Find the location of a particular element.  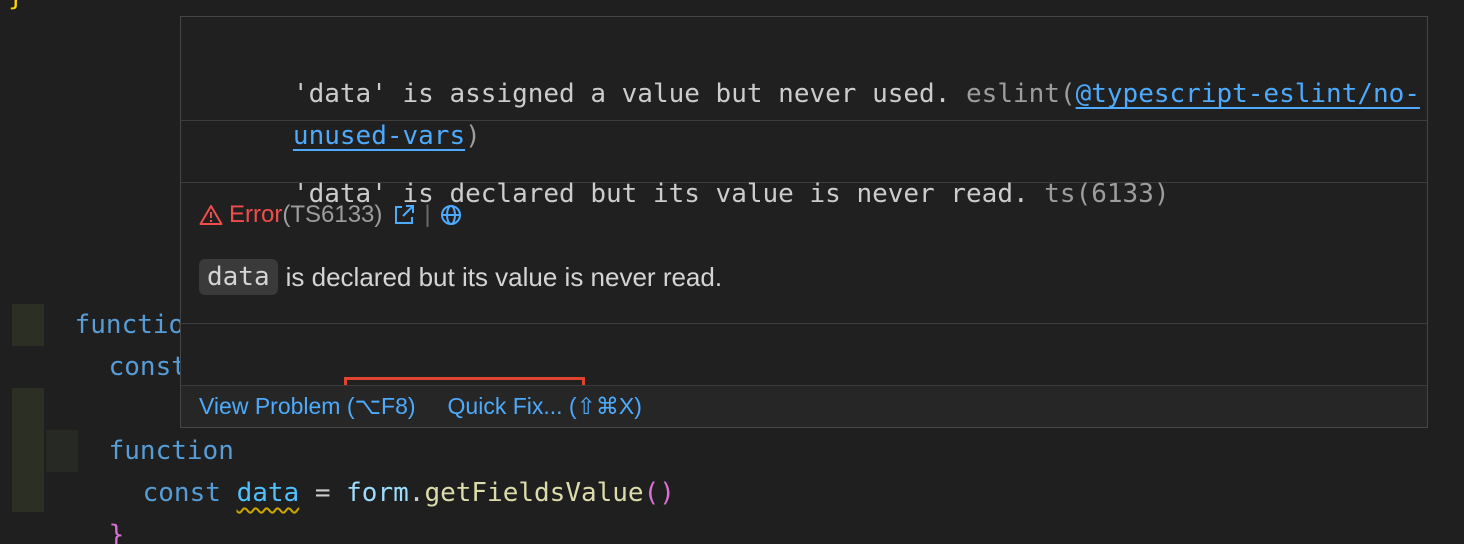

data-variable-warning: data is located at coordinates (268, 493).